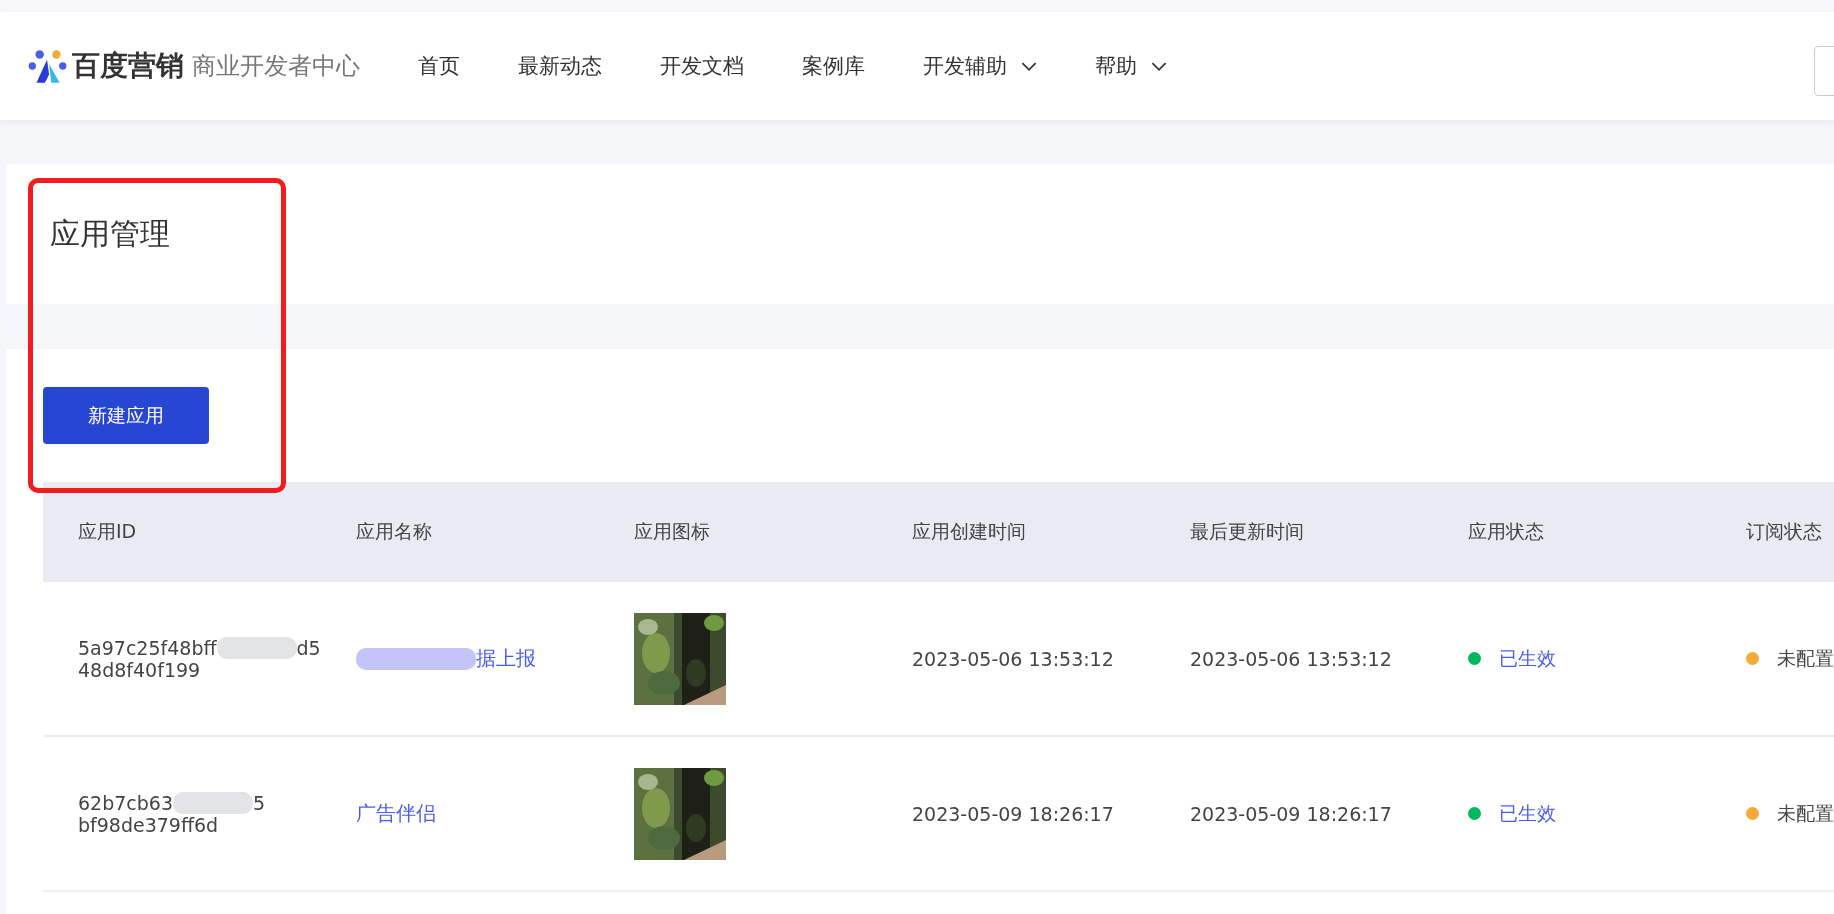 The height and width of the screenshot is (914, 1834). What do you see at coordinates (126, 415) in the screenshot?
I see `new-app-button: 新建应用` at bounding box center [126, 415].